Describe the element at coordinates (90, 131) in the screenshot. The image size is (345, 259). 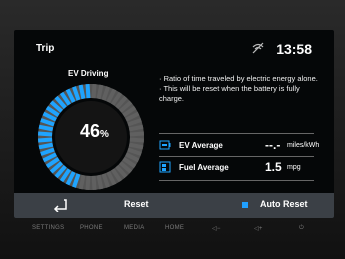
I see `gauge-number: 46` at that location.